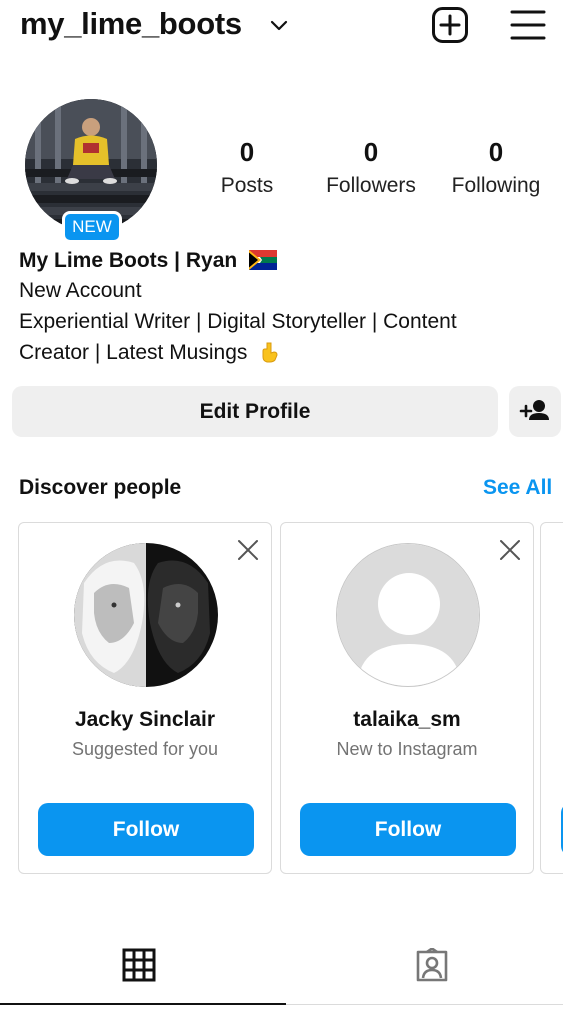 The height and width of the screenshot is (1024, 563). Describe the element at coordinates (143, 1004) in the screenshot. I see `active-tab-indicator` at that location.